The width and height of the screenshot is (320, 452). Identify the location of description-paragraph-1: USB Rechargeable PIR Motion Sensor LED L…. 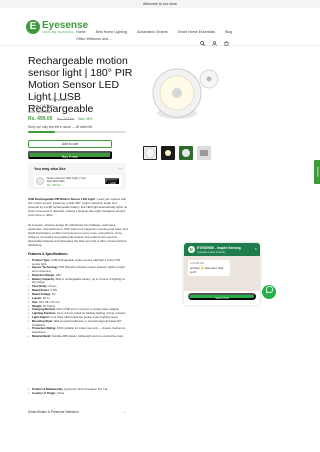
(78, 207).